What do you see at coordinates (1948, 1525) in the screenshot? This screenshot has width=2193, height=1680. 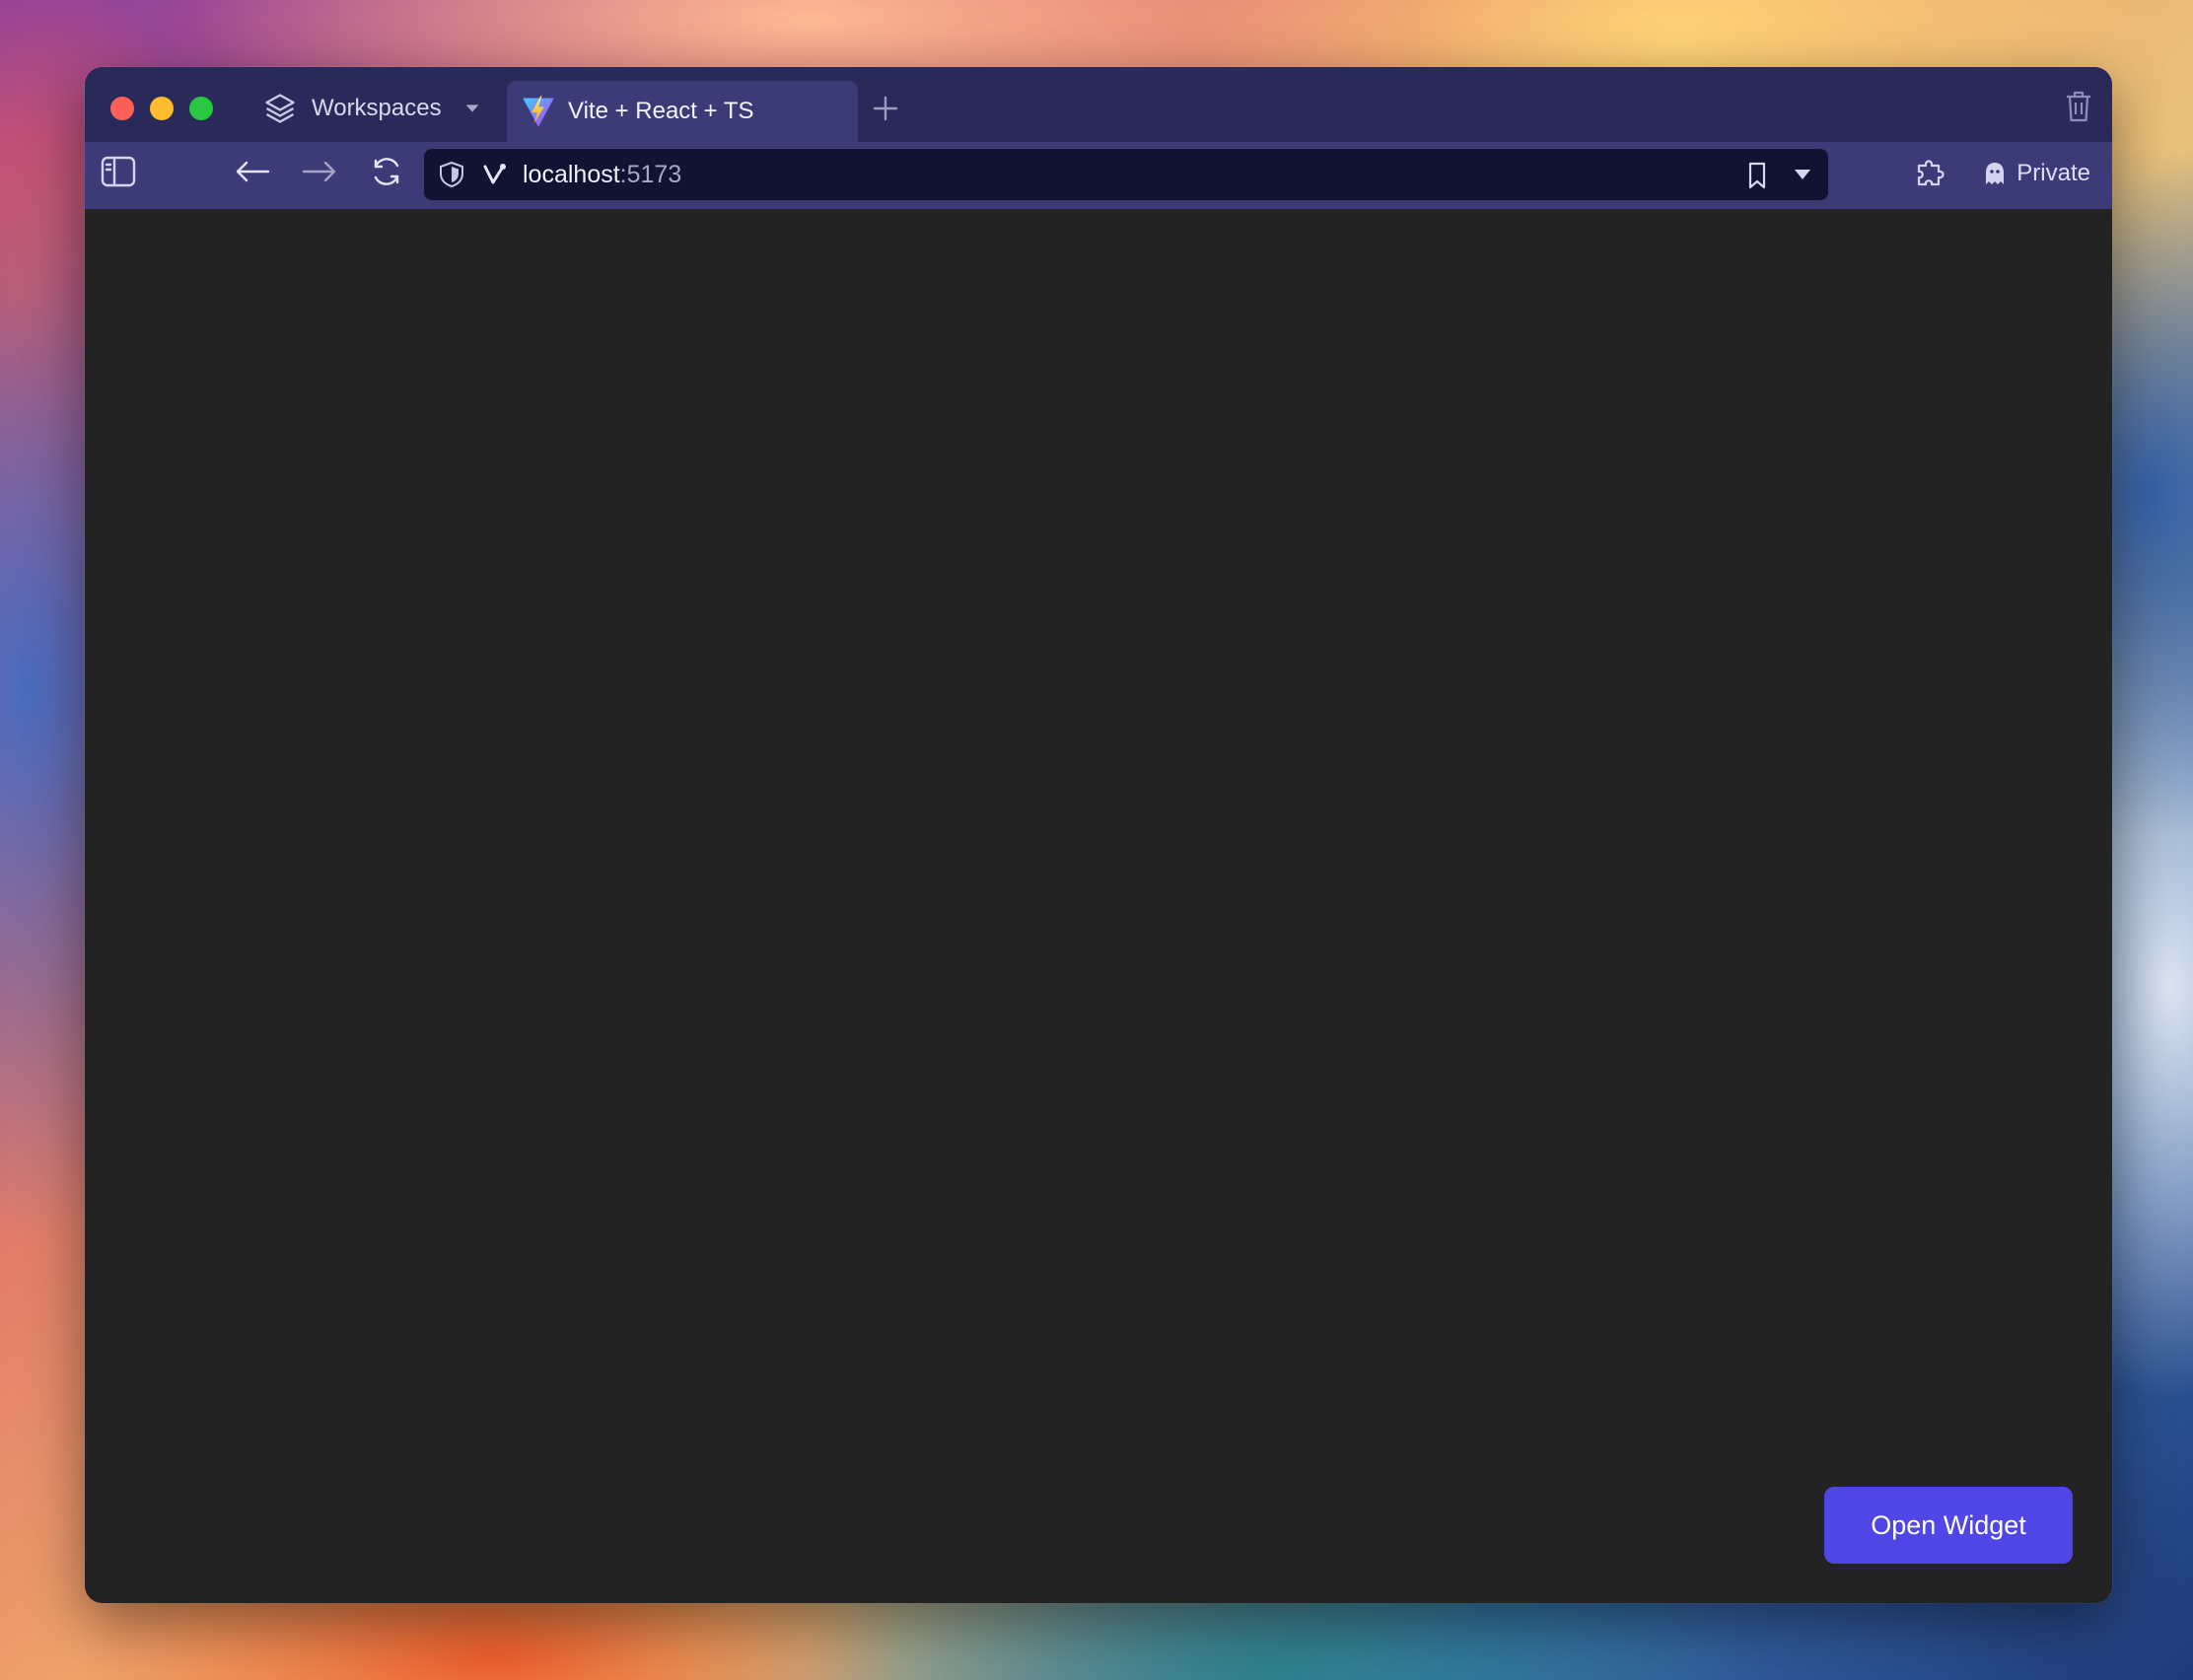 I see `open-widget-button: Open Widget` at bounding box center [1948, 1525].